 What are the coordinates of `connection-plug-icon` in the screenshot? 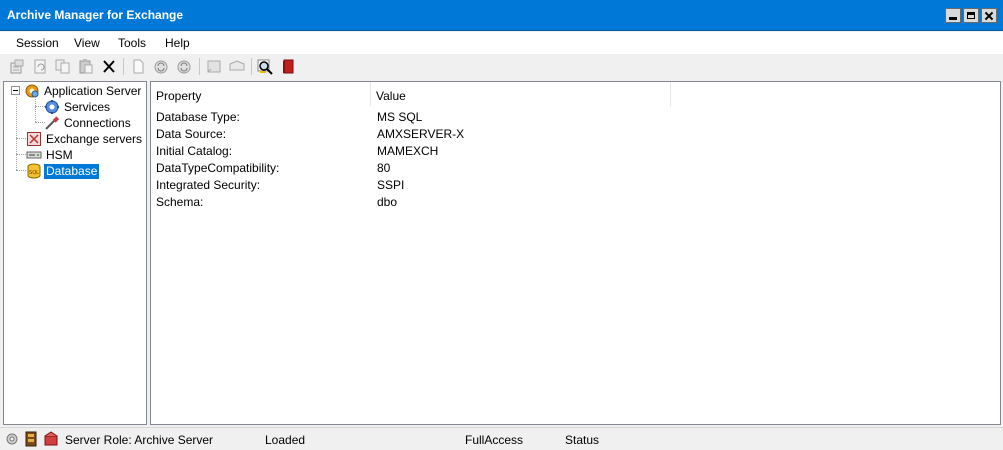 It's located at (52, 123).